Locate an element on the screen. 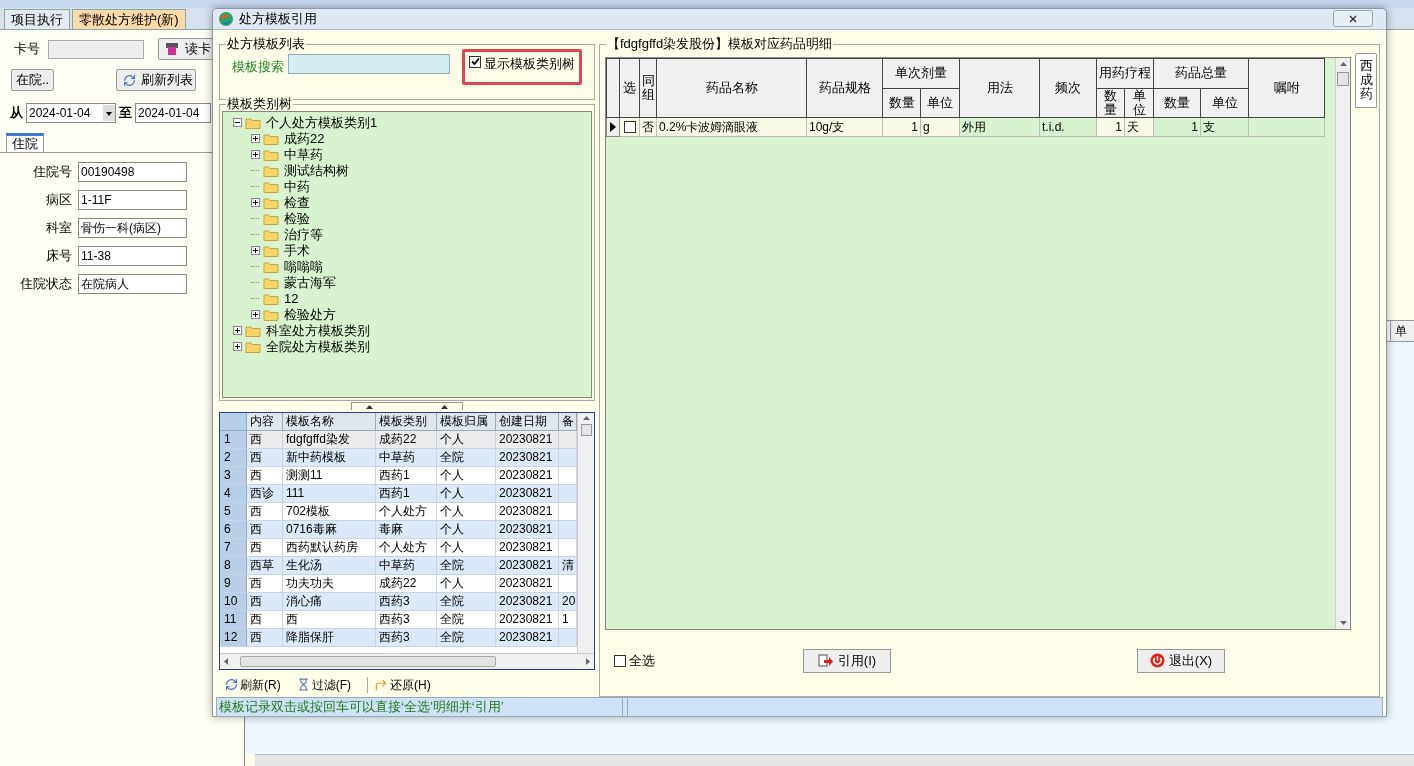  close-button is located at coordinates (1353, 19).